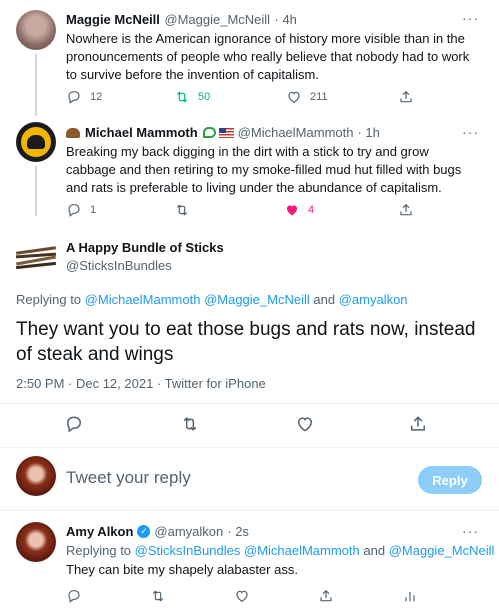  What do you see at coordinates (307, 97) in the screenshot?
I see `like-button: 211` at bounding box center [307, 97].